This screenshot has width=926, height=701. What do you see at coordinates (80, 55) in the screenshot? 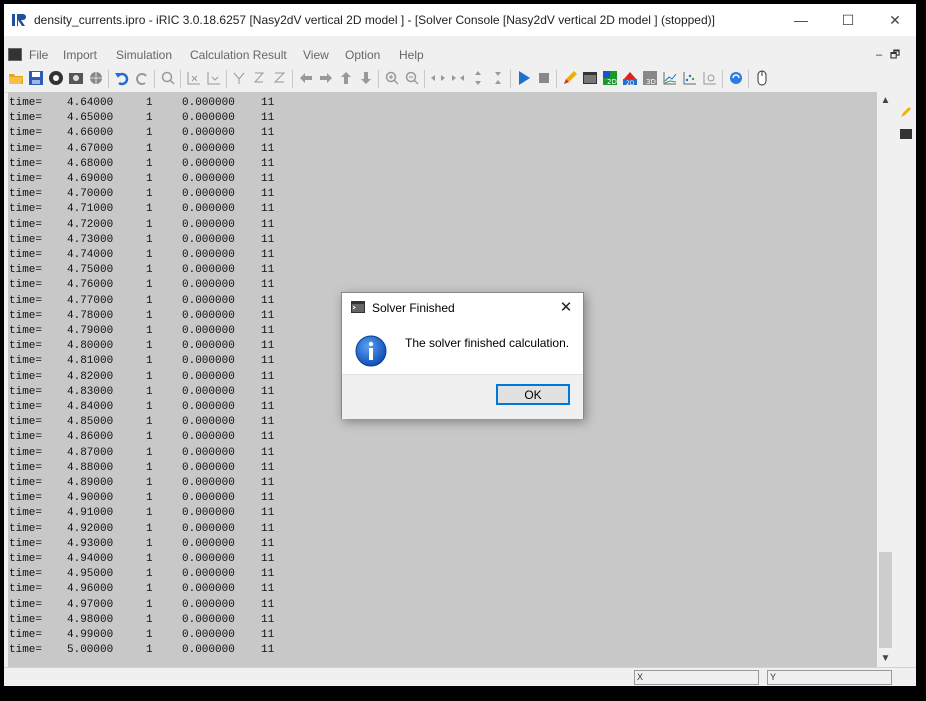
I see `menu-import: Import` at bounding box center [80, 55].